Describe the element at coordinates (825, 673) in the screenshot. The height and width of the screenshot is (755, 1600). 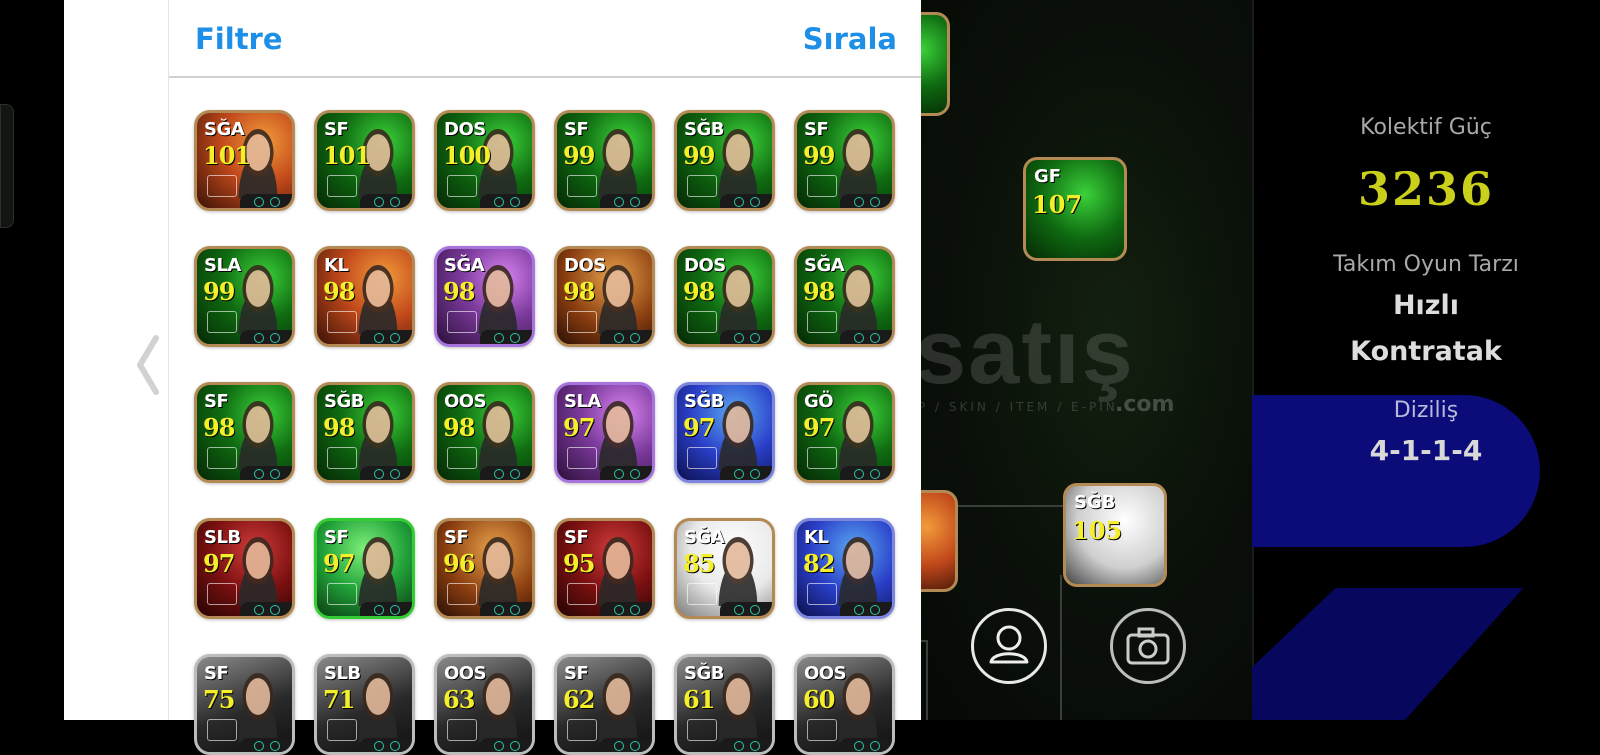
I see `card-position: OOS` at that location.